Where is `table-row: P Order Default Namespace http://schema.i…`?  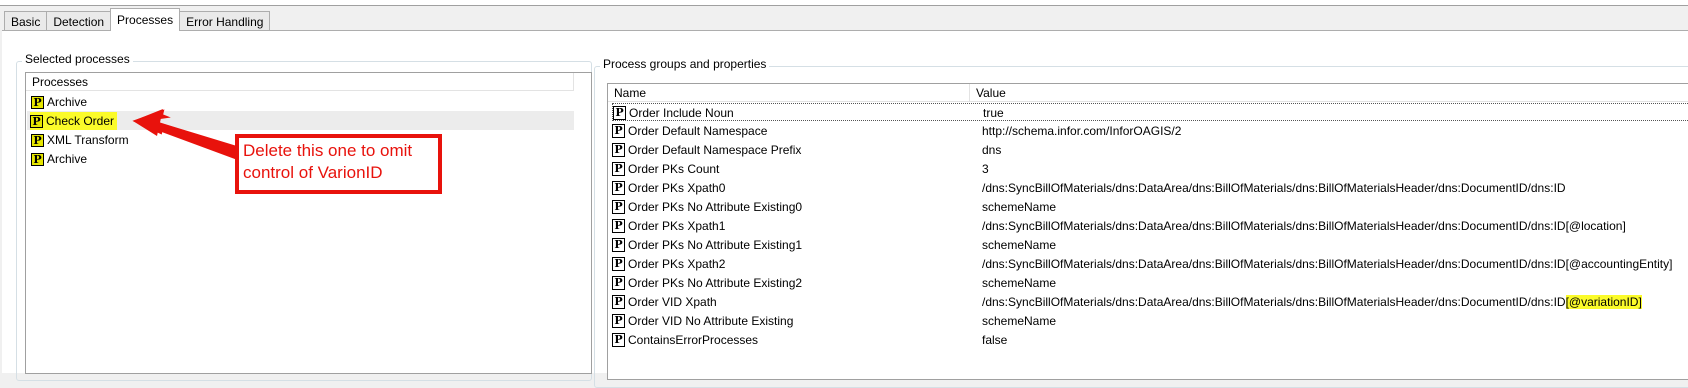
table-row: P Order Default Namespace http://schema.i… is located at coordinates (1150, 131).